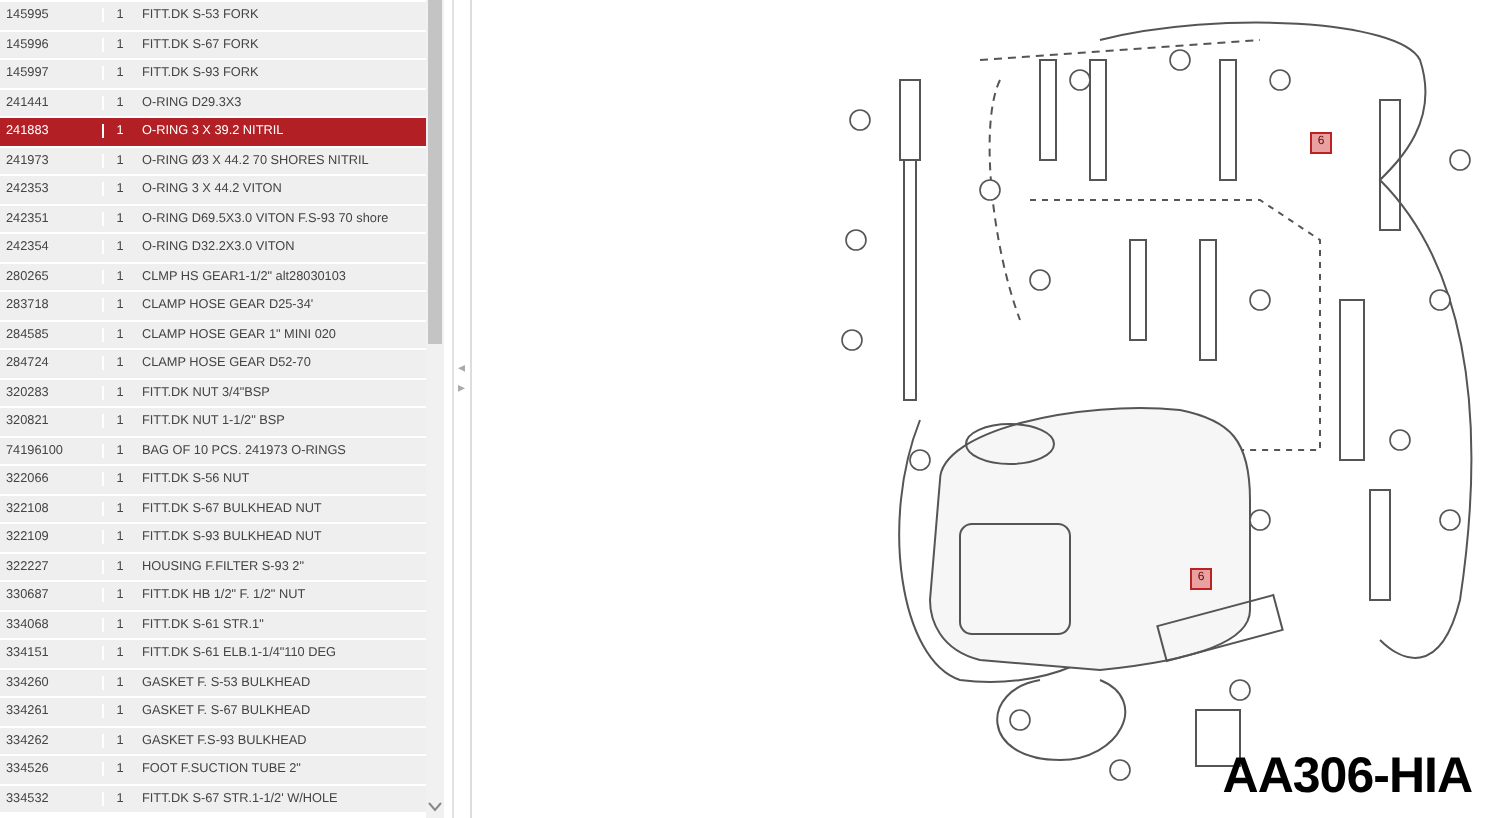  I want to click on scrollbar, so click(435, 409).